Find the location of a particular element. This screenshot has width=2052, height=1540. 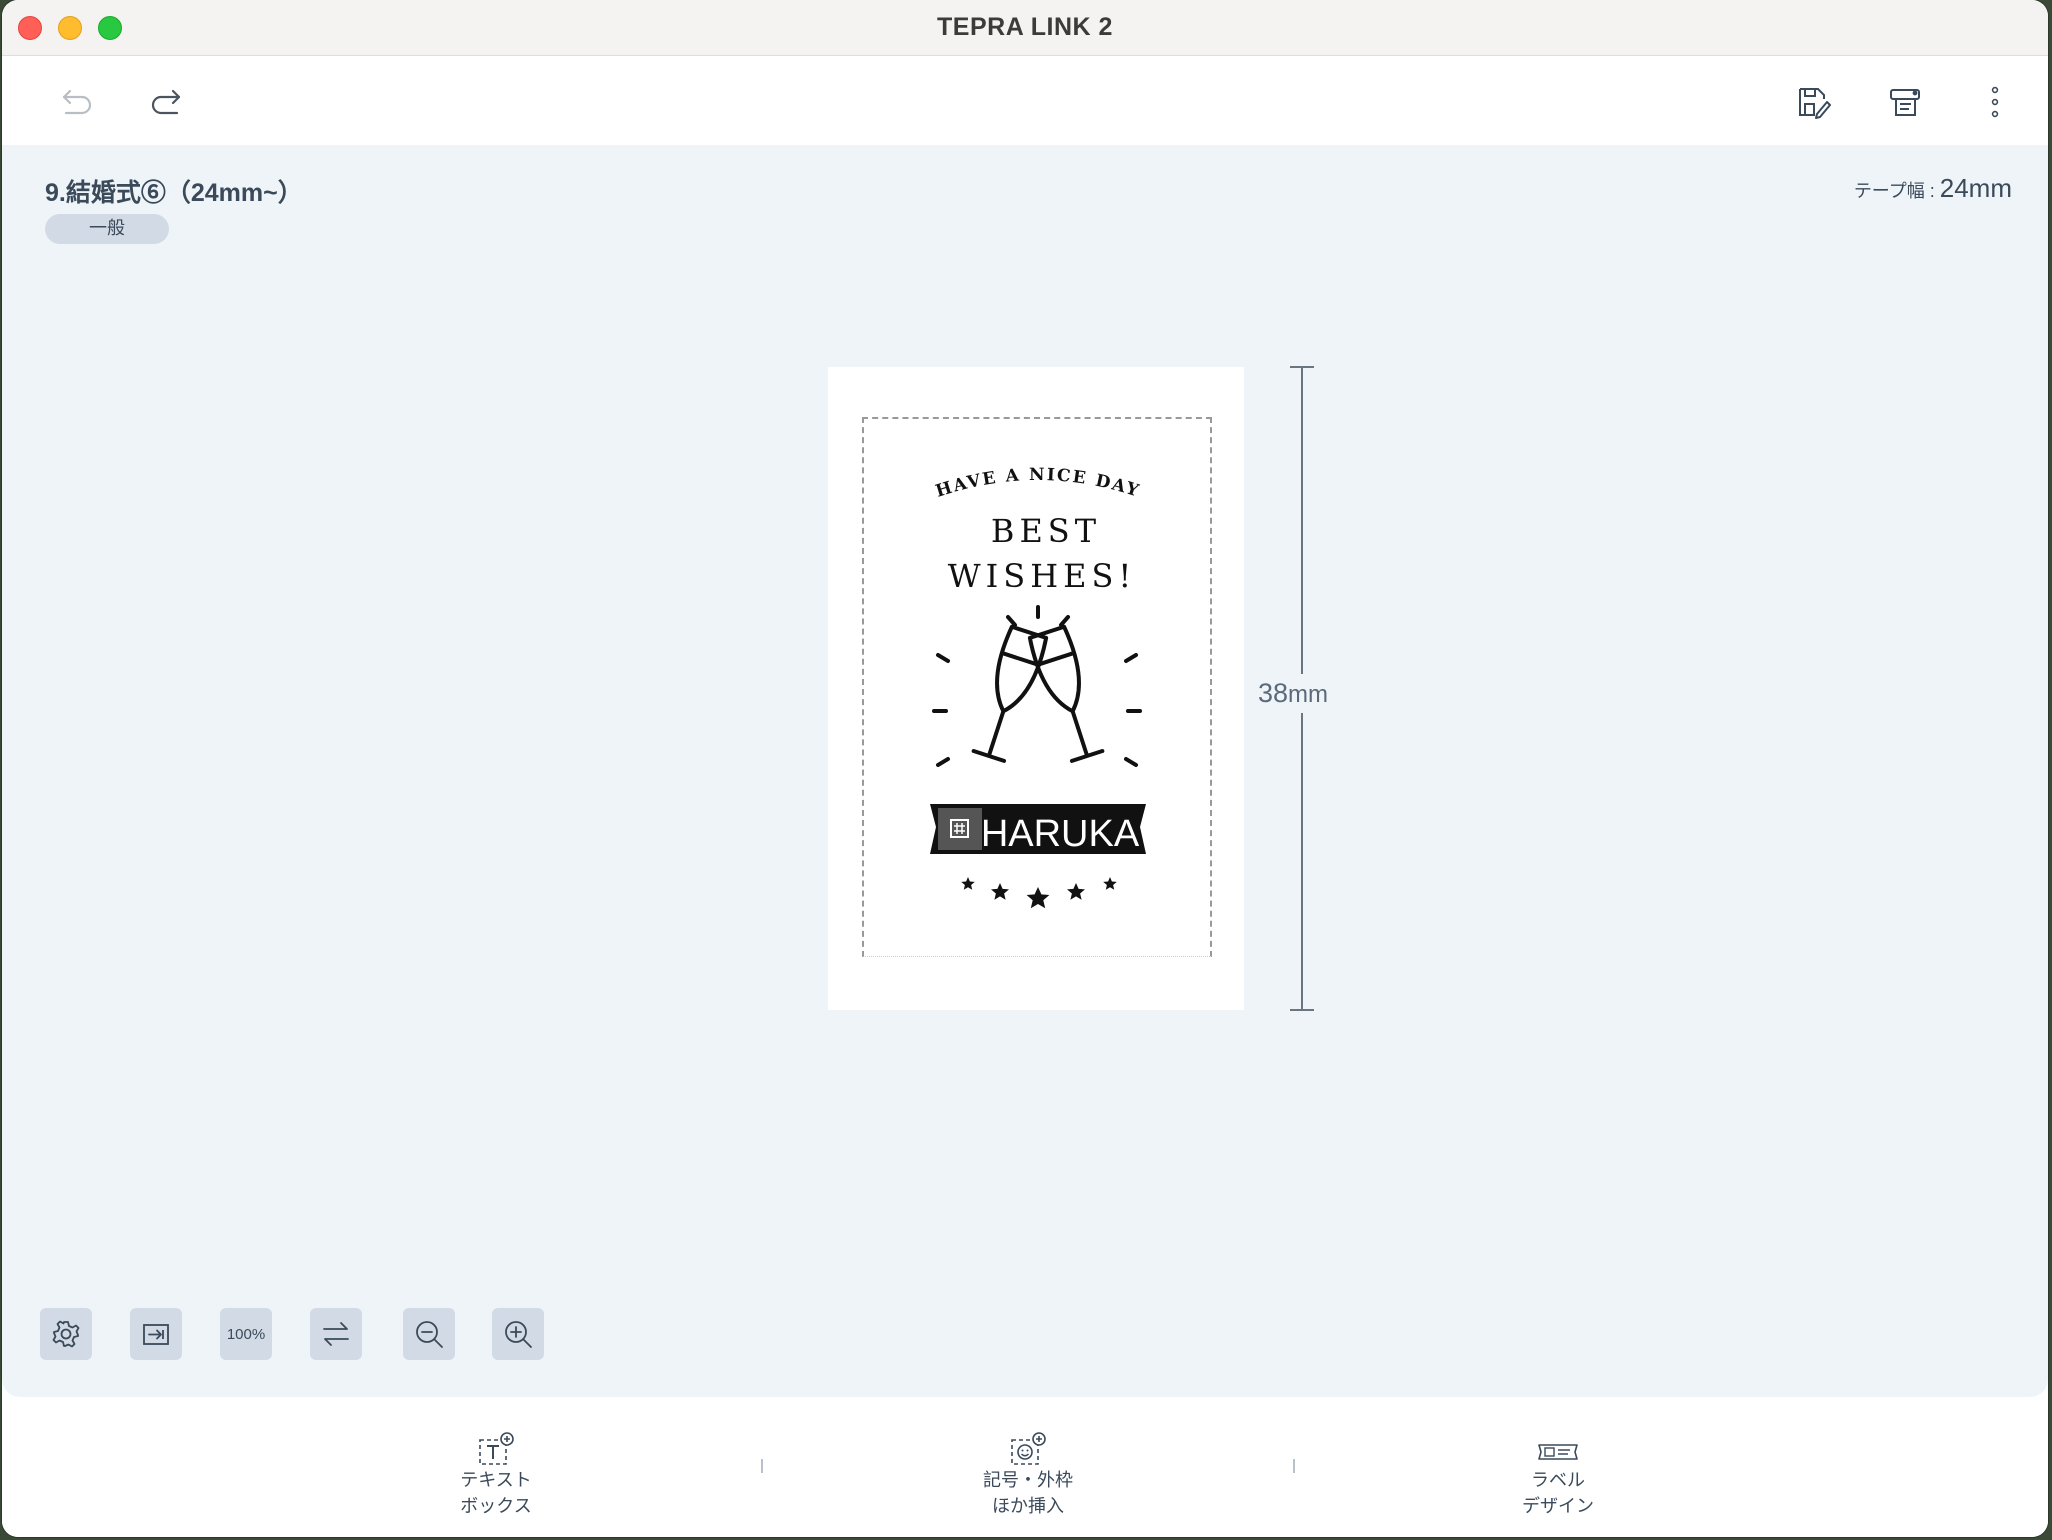

undo-icon is located at coordinates (77, 102).